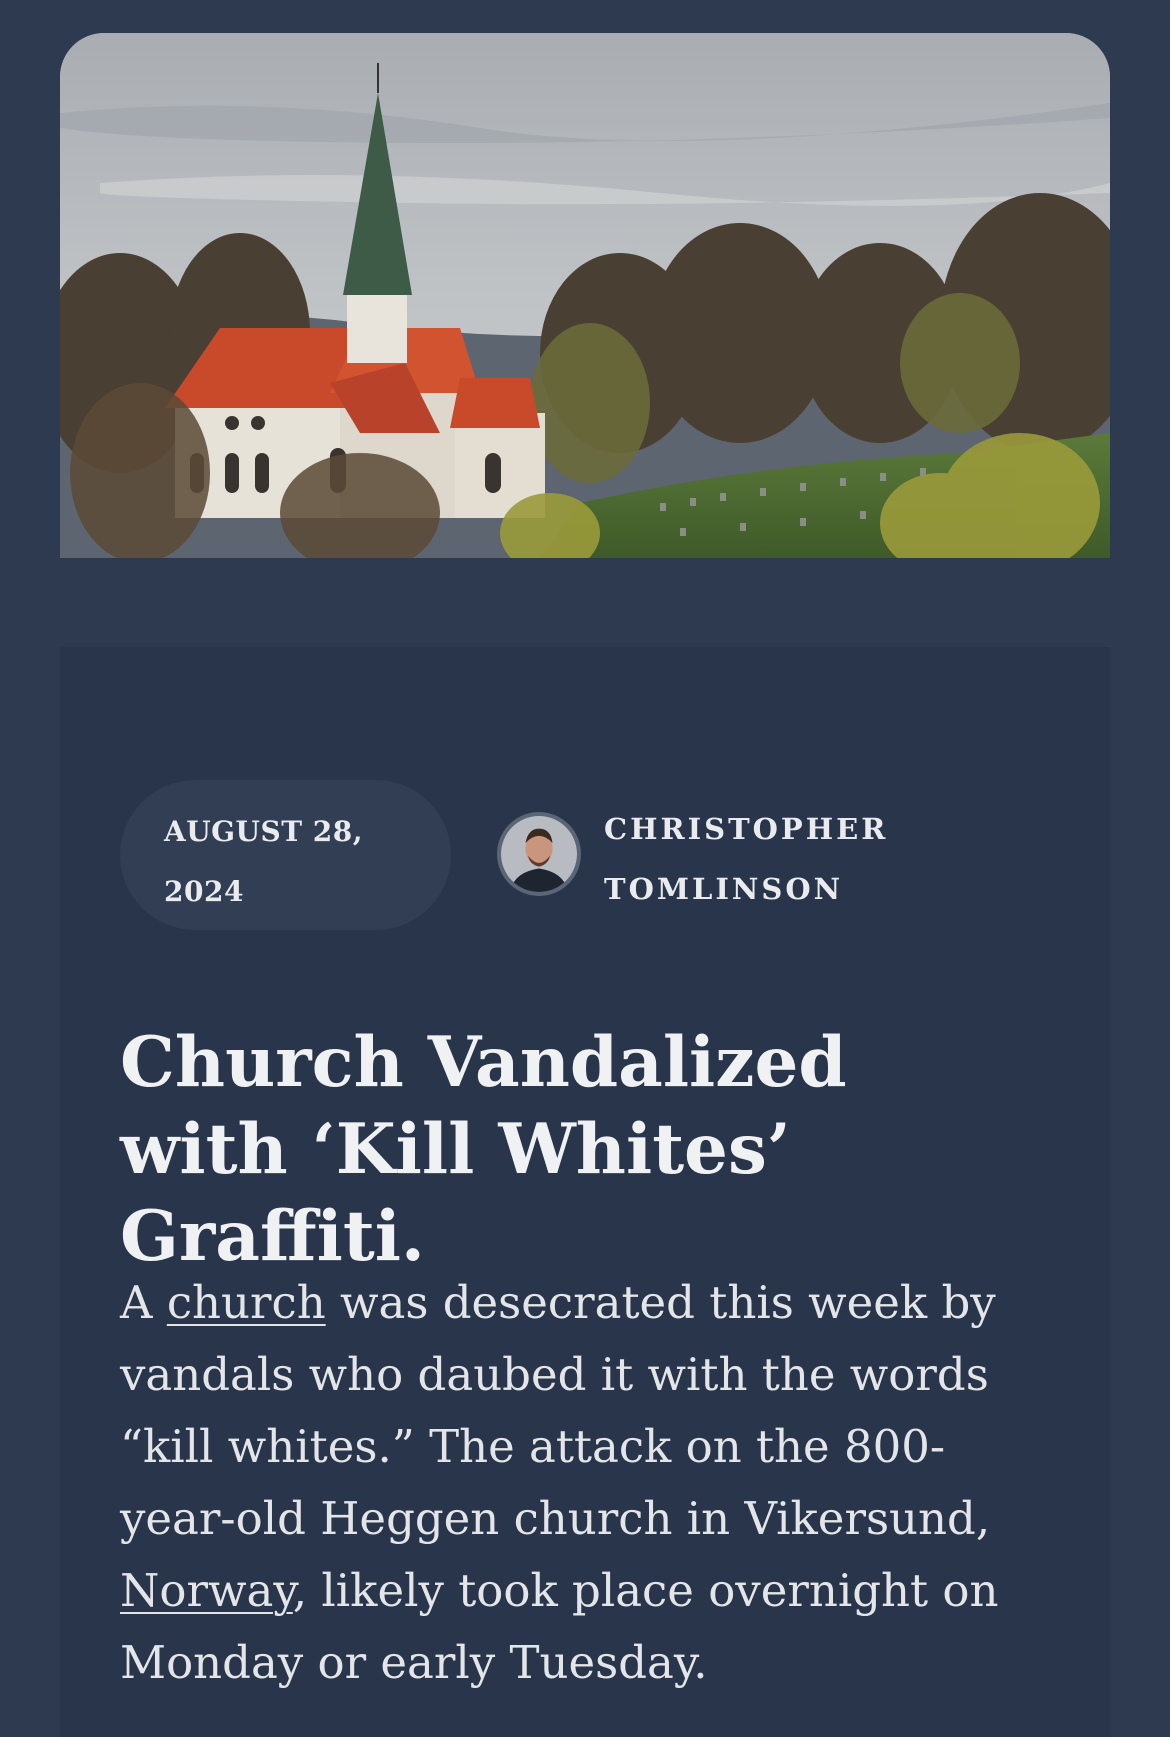 The image size is (1170, 1737). I want to click on body-text-start: A, so click(143, 1302).